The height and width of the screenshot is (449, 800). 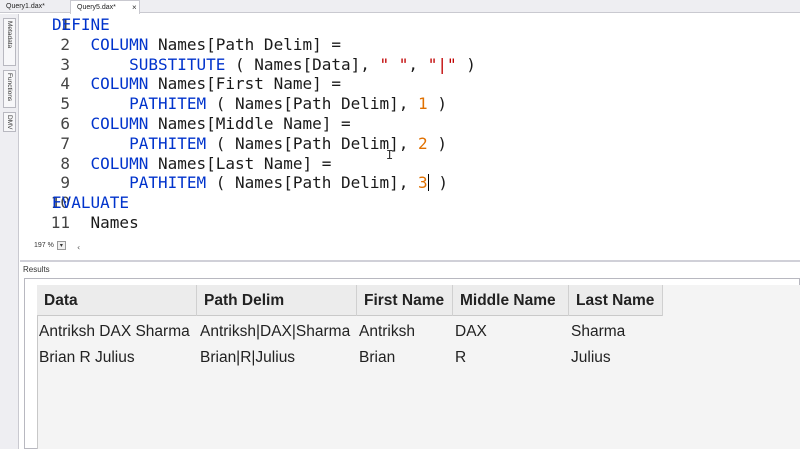 What do you see at coordinates (134, 7) in the screenshot?
I see `close-icon: ×` at bounding box center [134, 7].